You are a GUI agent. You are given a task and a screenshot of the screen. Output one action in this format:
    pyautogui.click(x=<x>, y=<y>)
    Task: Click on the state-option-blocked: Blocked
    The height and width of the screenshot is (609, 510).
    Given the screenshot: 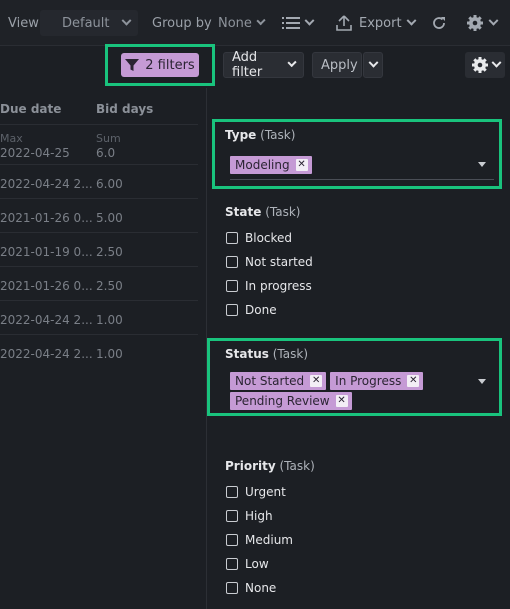 What is the action you would take?
    pyautogui.click(x=259, y=238)
    